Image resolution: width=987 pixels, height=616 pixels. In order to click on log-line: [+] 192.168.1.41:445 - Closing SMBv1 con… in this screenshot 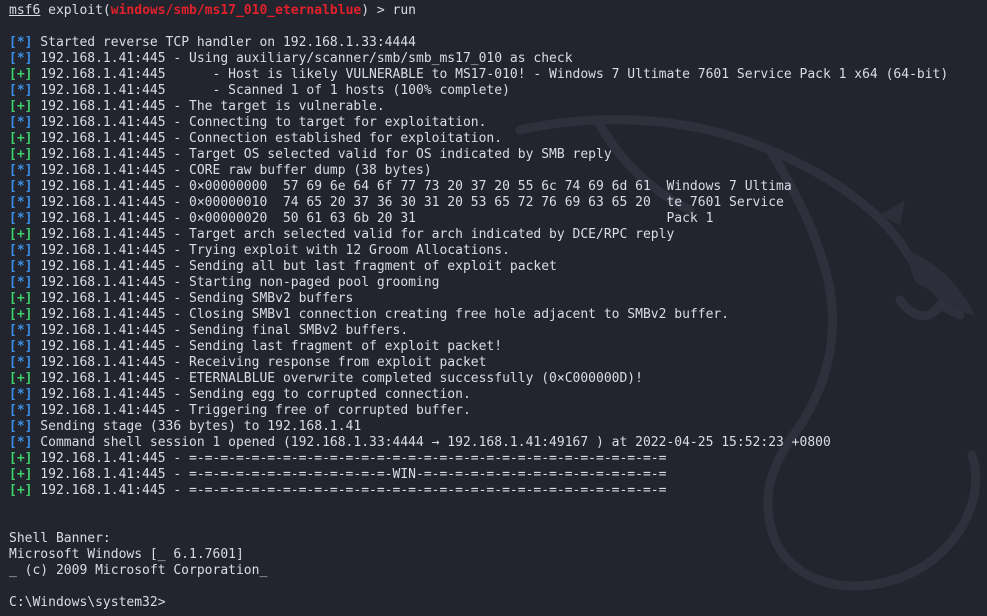, I will do `click(498, 315)`.